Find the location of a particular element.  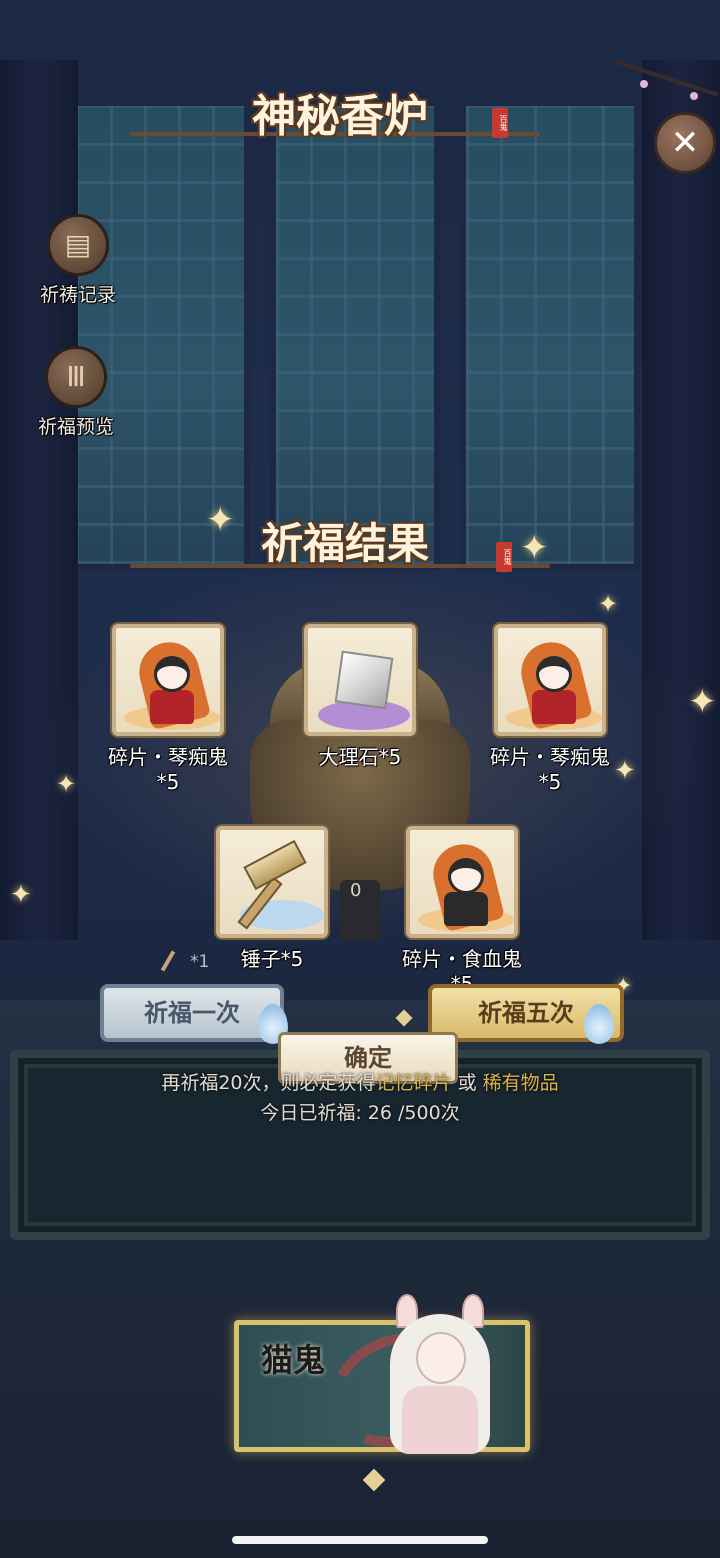

daily-pray-counter: 今日已祈福: 26 /500次 is located at coordinates (360, 1111).